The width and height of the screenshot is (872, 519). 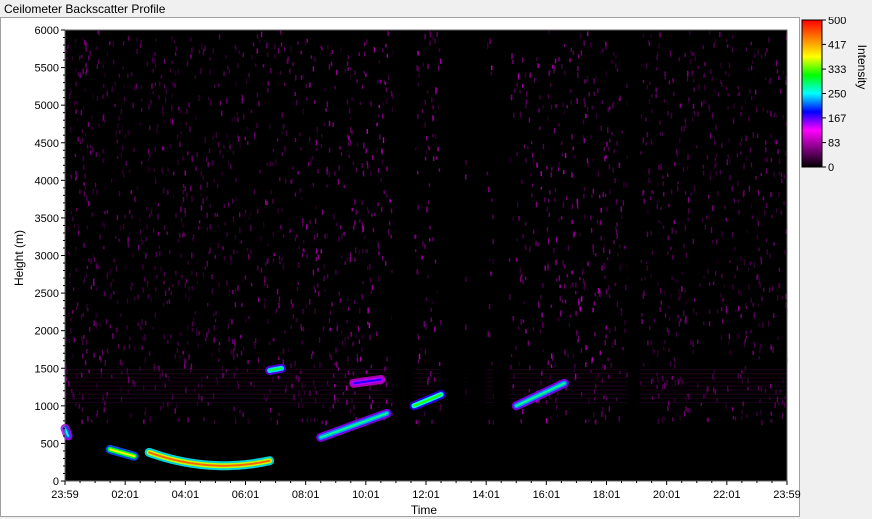 I want to click on y-tick-label: 3000, so click(x=47, y=257).